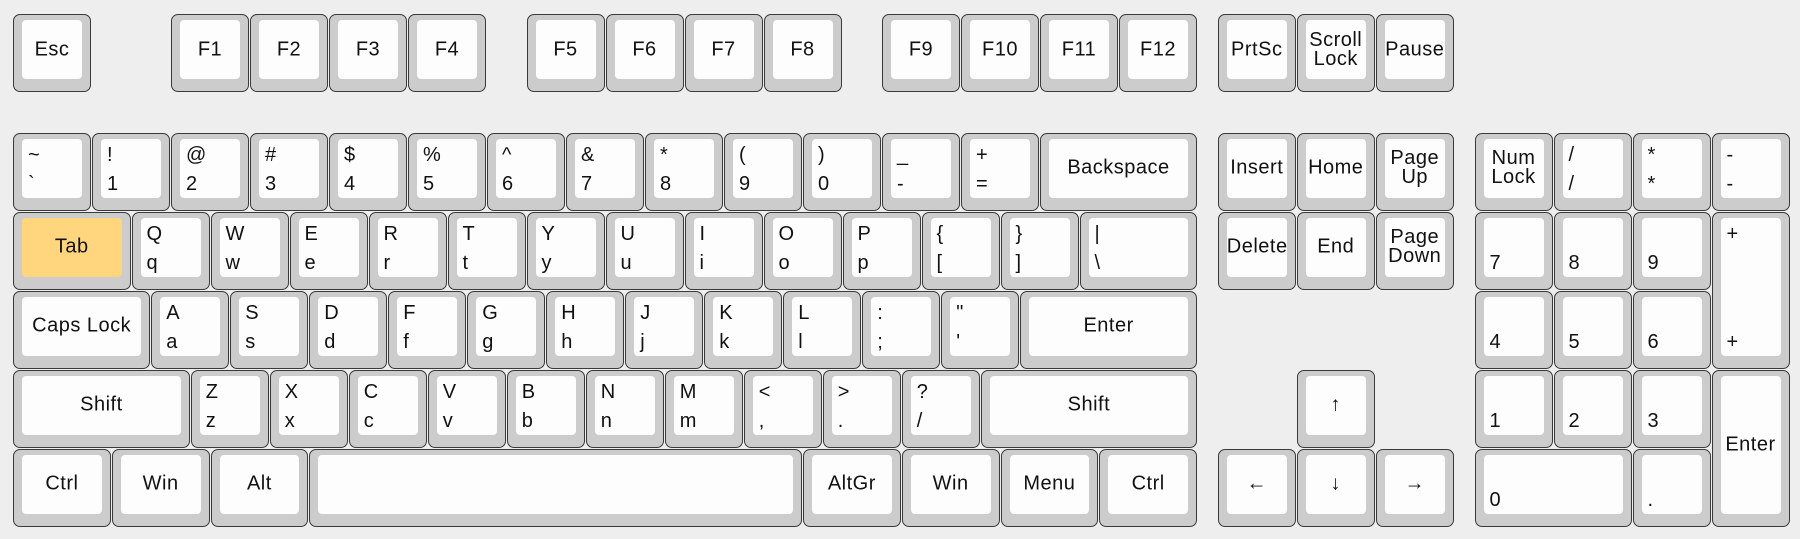  What do you see at coordinates (644, 250) in the screenshot?
I see `key-u: Uu` at bounding box center [644, 250].